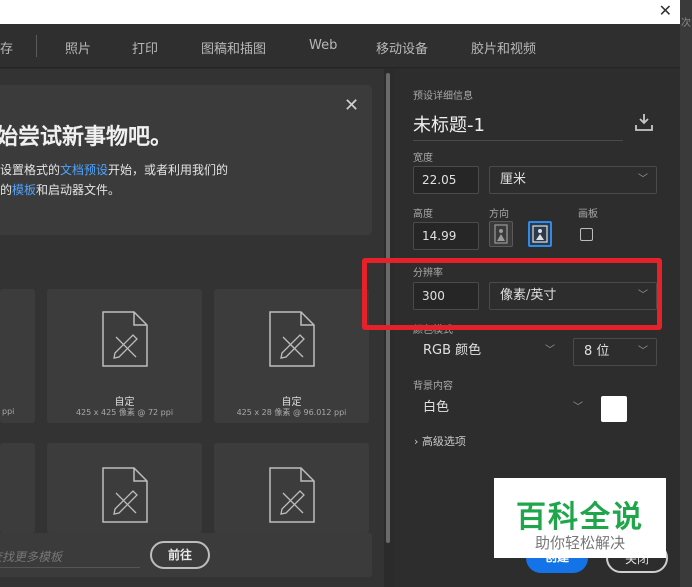 This screenshot has width=692, height=587. Describe the element at coordinates (446, 236) in the screenshot. I see `height-input: 14.99` at that location.